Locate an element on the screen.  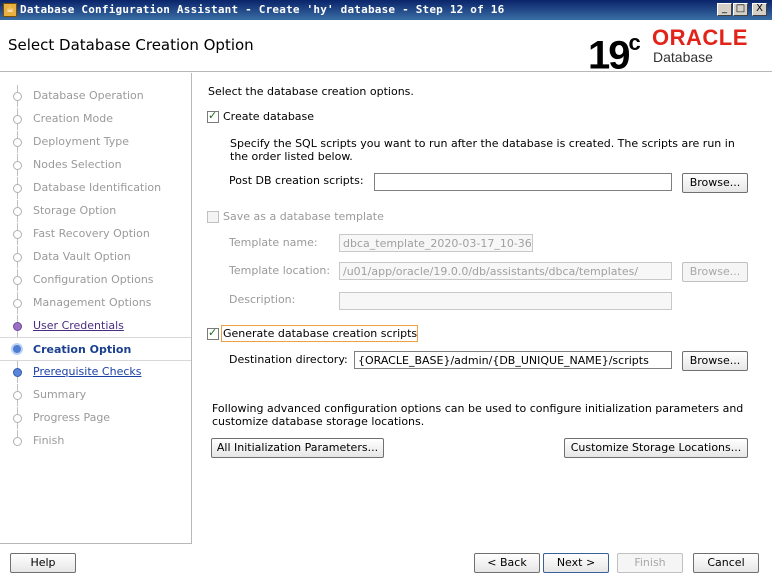
template-name-label: Template name: is located at coordinates (273, 242).